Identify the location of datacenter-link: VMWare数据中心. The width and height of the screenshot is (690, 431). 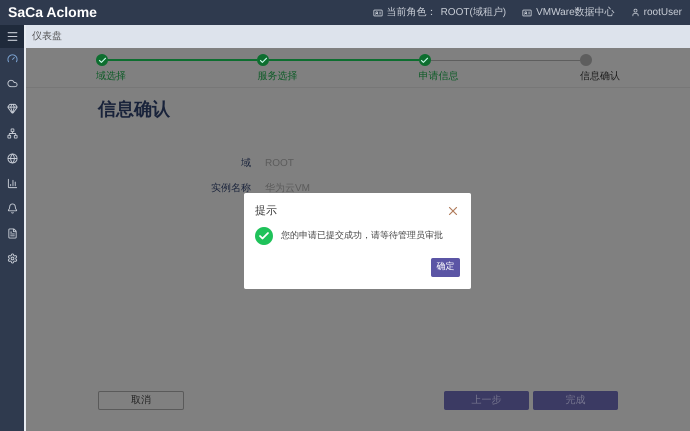
(575, 12).